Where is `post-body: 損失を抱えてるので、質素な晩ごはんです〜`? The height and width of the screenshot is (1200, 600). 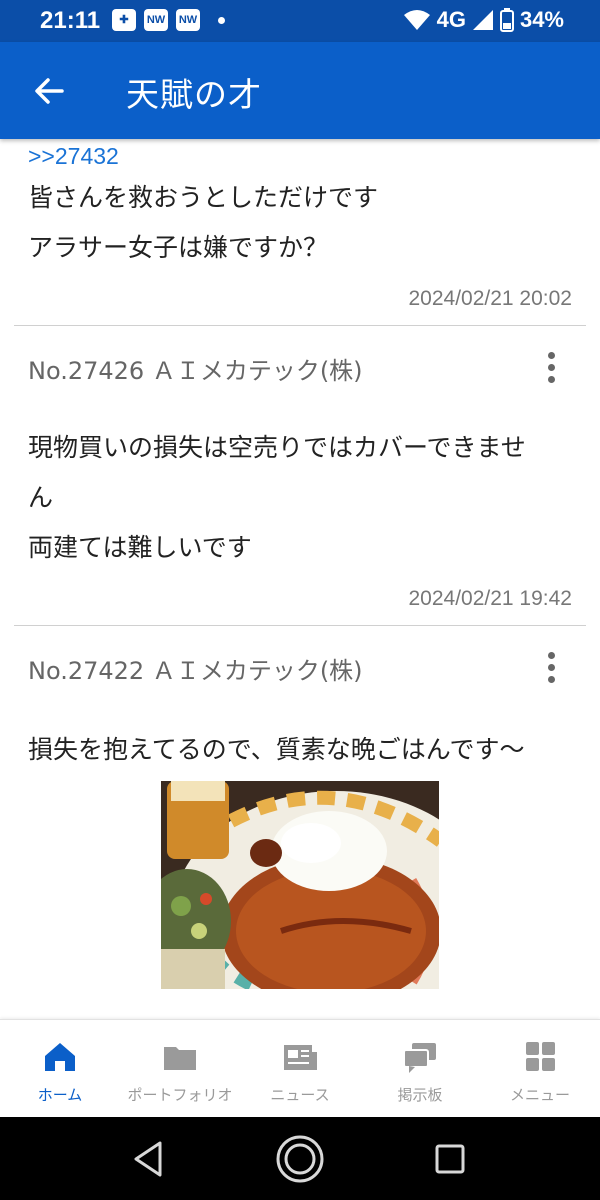
post-body: 損失を抱えてるので、質素な晩ごはんです〜 is located at coordinates (300, 750).